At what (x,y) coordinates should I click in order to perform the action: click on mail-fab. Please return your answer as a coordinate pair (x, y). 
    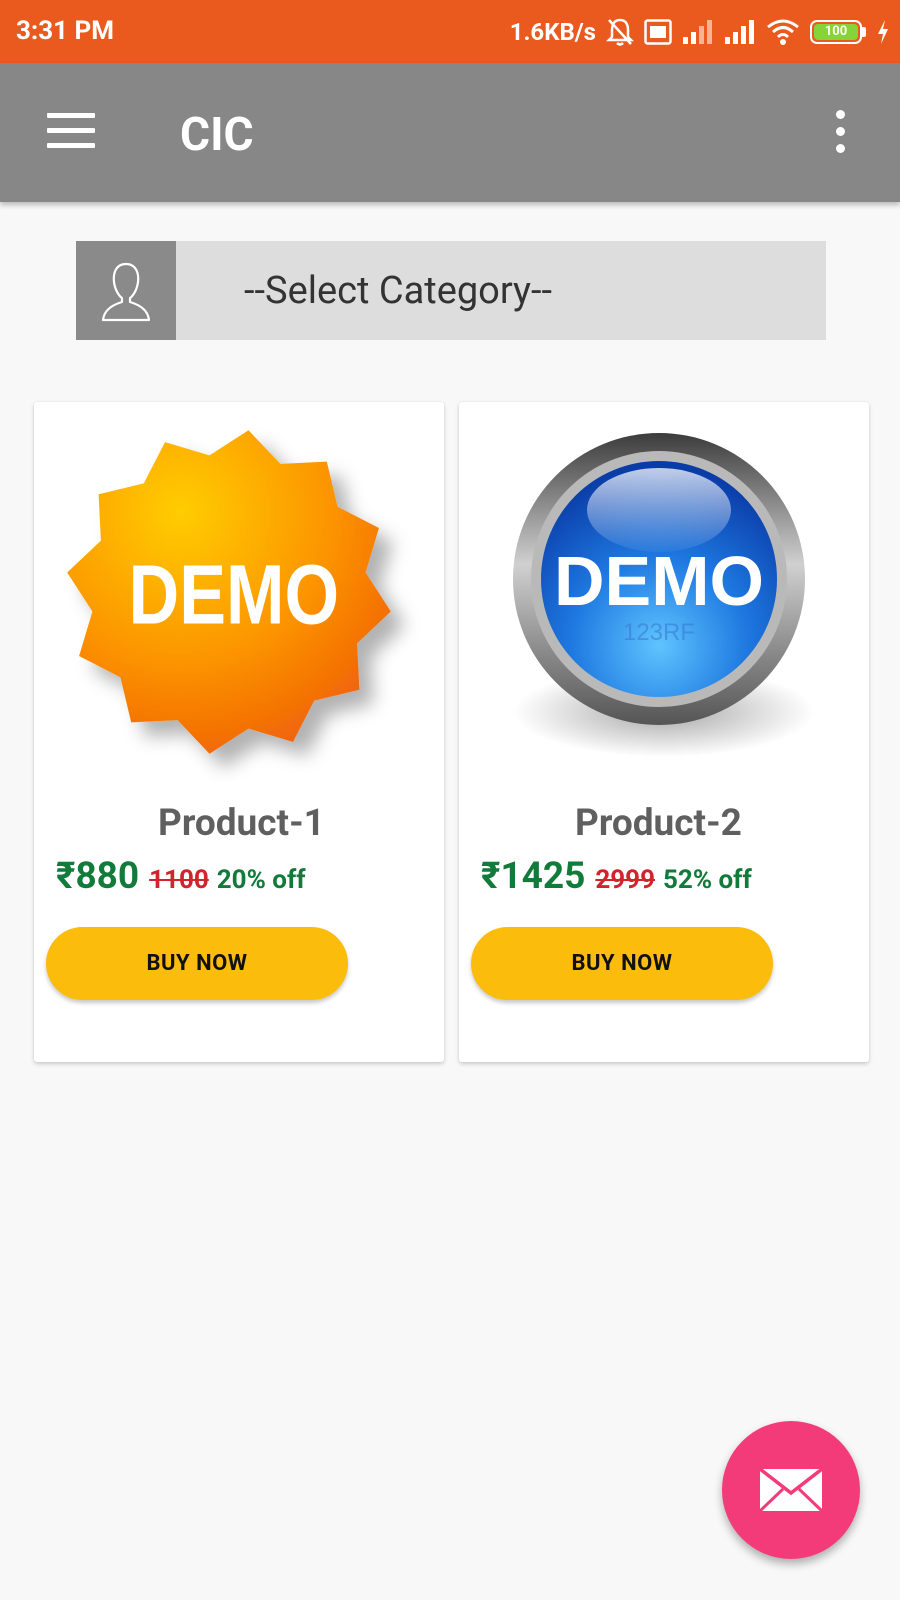
    Looking at the image, I should click on (791, 1490).